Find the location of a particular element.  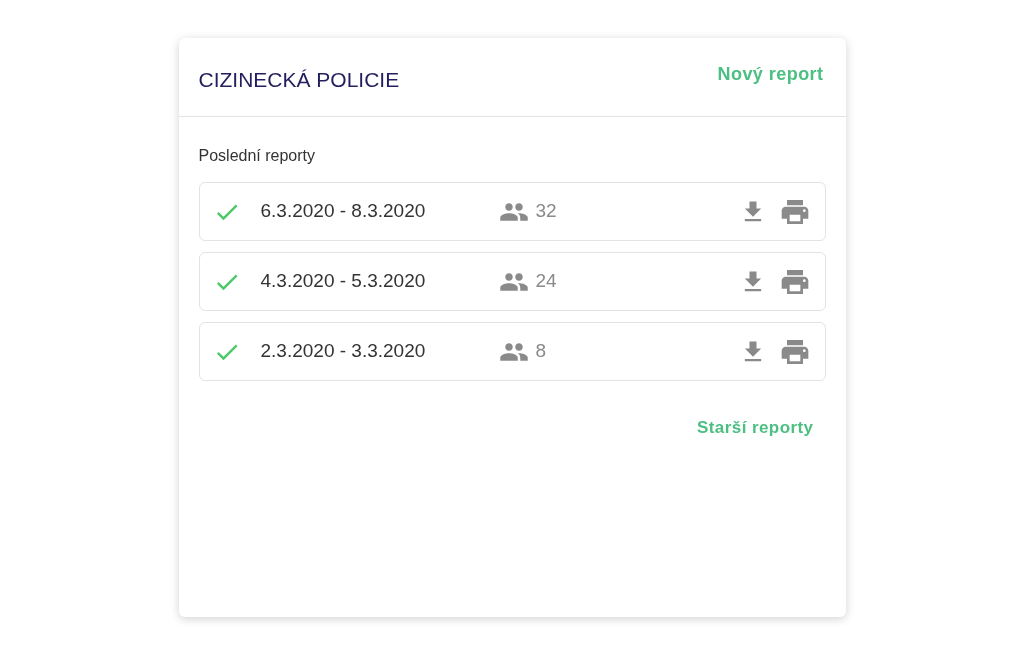

people-count: 24 is located at coordinates (546, 281).